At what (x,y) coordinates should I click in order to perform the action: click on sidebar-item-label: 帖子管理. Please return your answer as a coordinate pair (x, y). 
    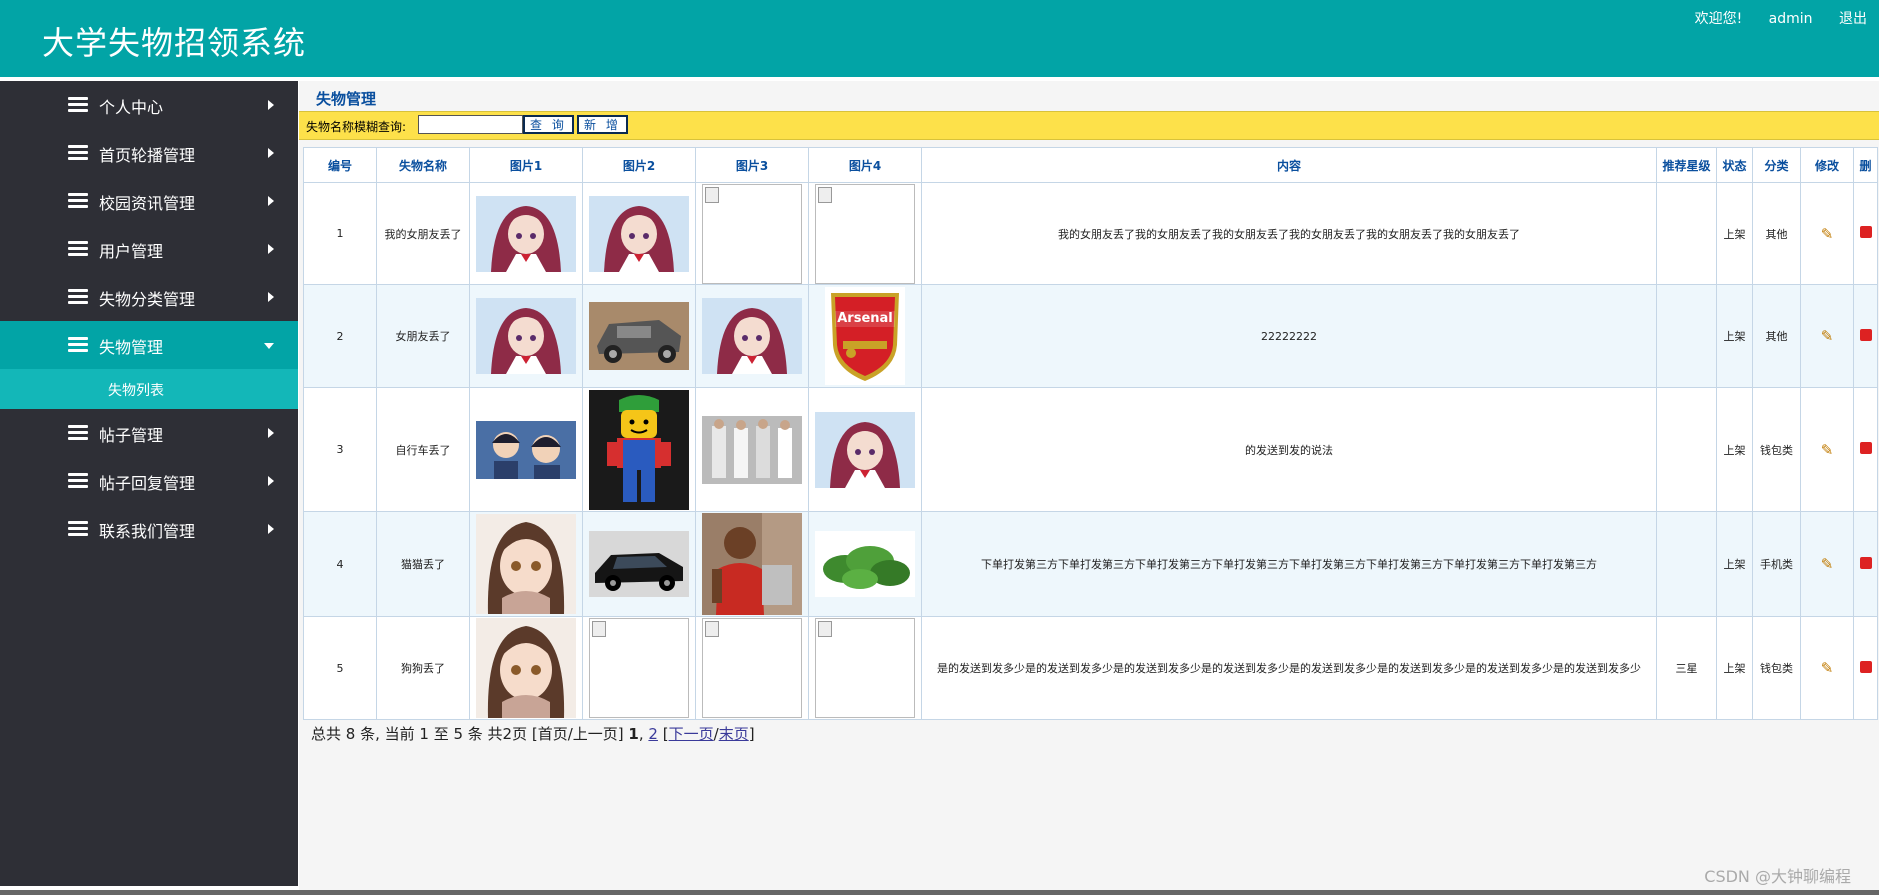
    Looking at the image, I should click on (131, 435).